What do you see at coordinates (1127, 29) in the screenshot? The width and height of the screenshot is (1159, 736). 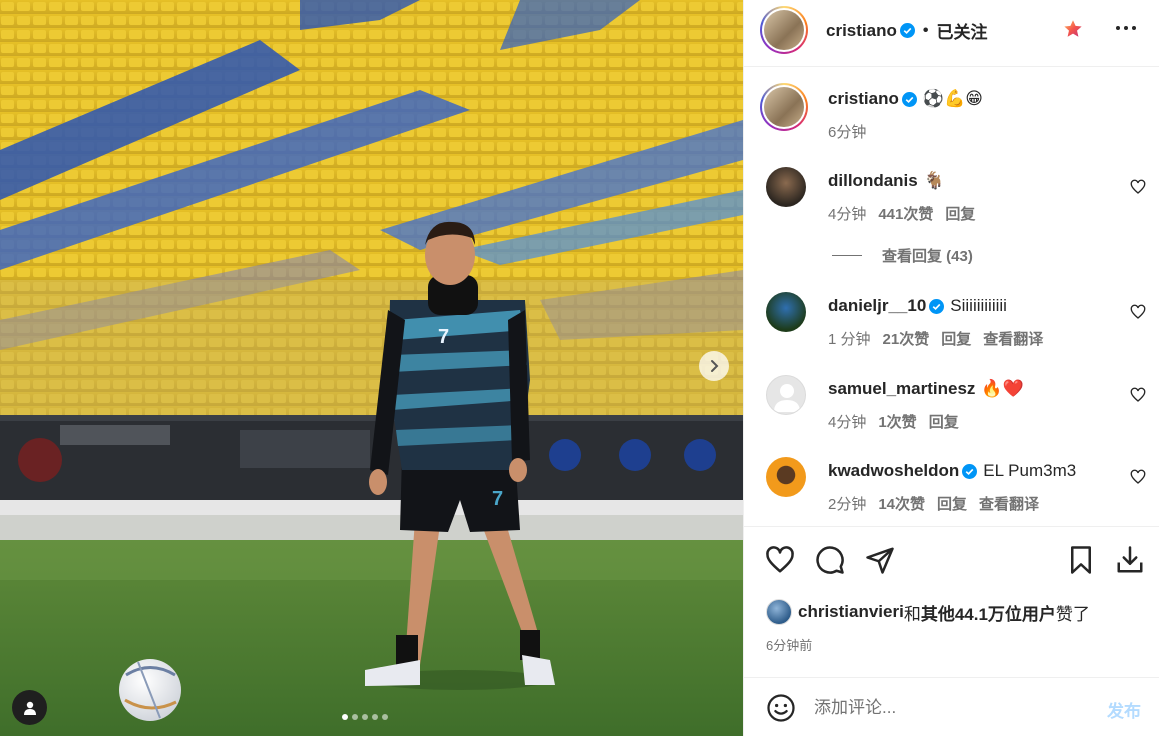 I see `more-options-icon` at bounding box center [1127, 29].